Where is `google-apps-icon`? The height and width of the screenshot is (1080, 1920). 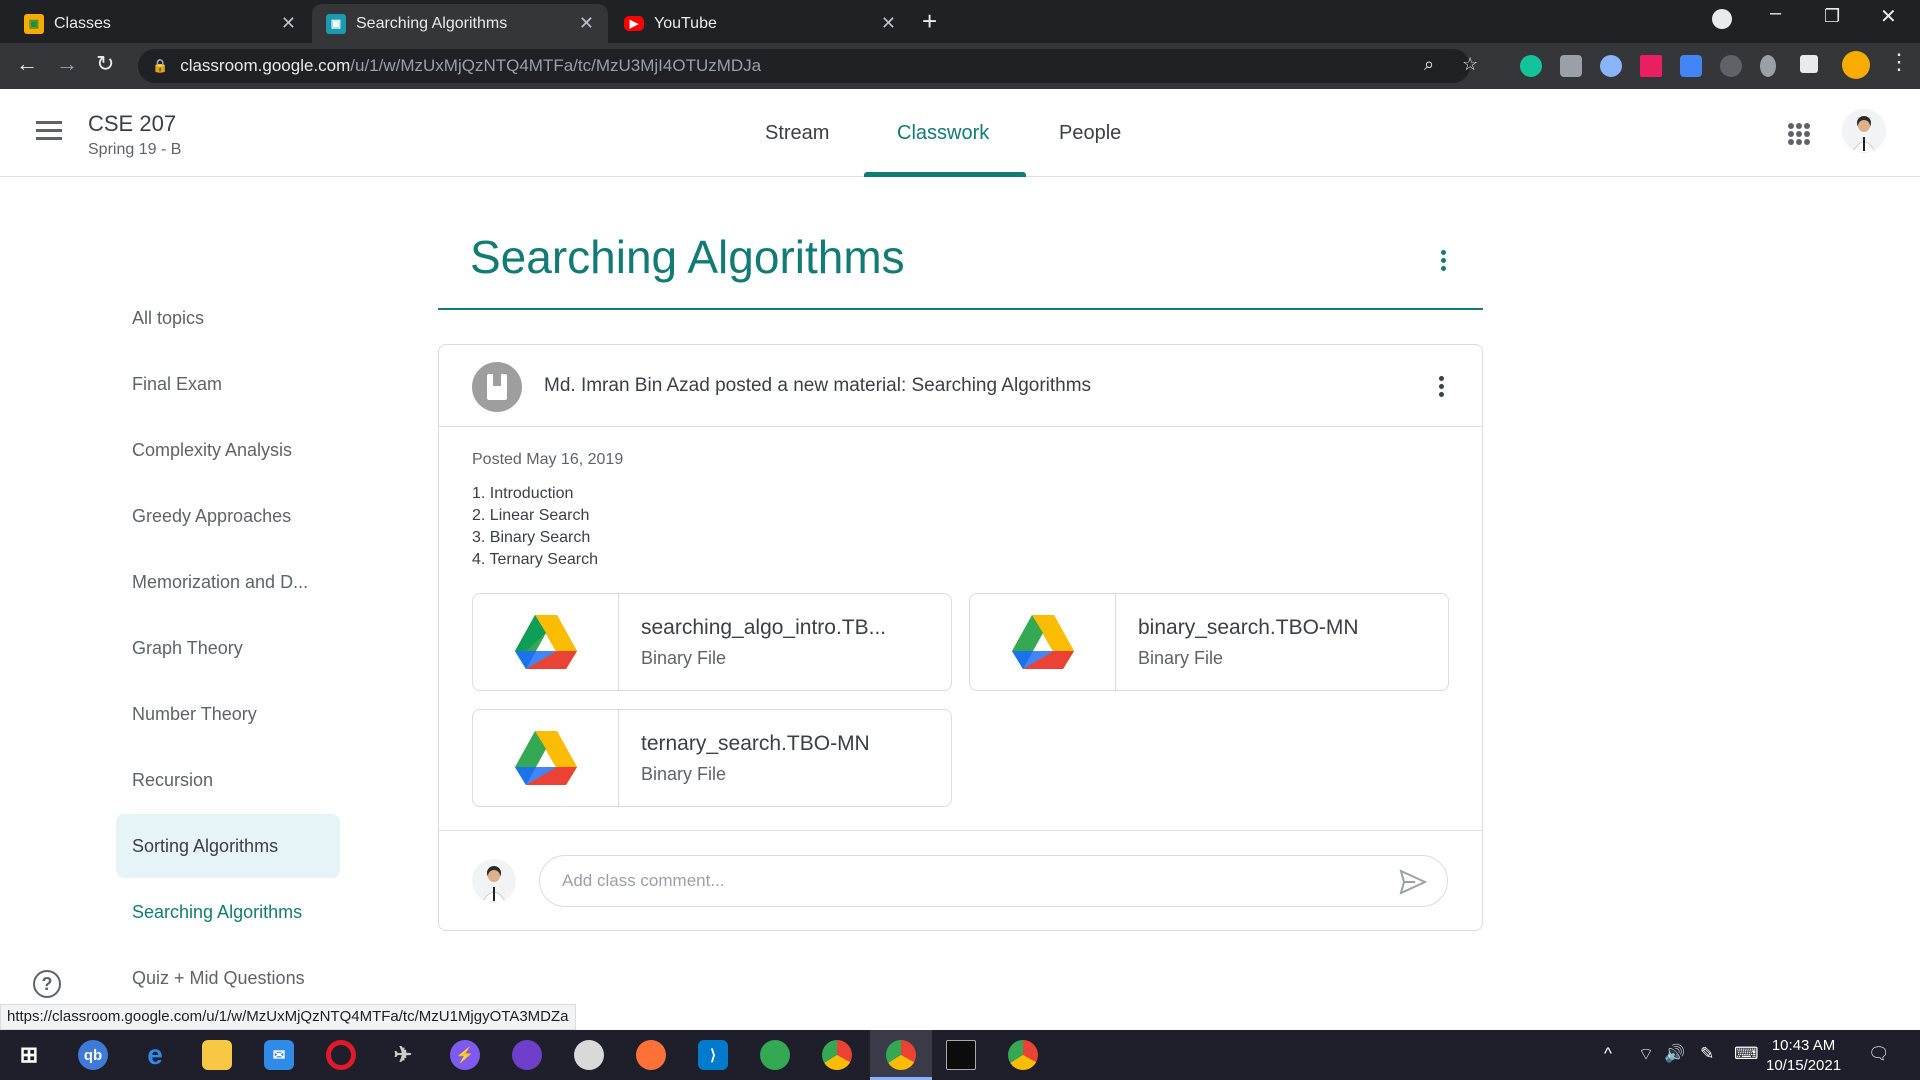 google-apps-icon is located at coordinates (1799, 134).